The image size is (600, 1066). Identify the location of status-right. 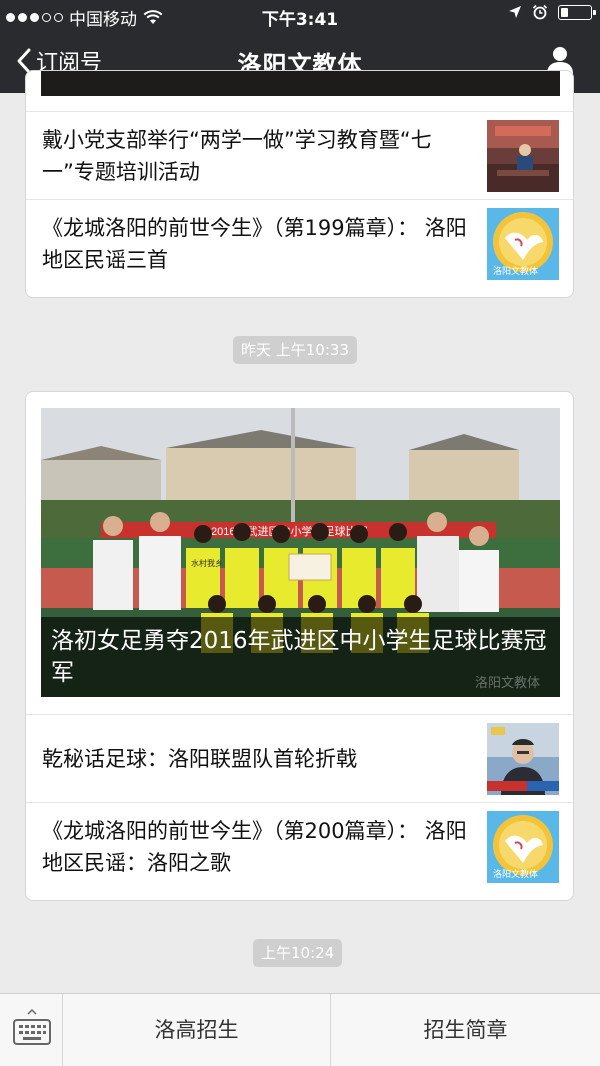
(552, 12).